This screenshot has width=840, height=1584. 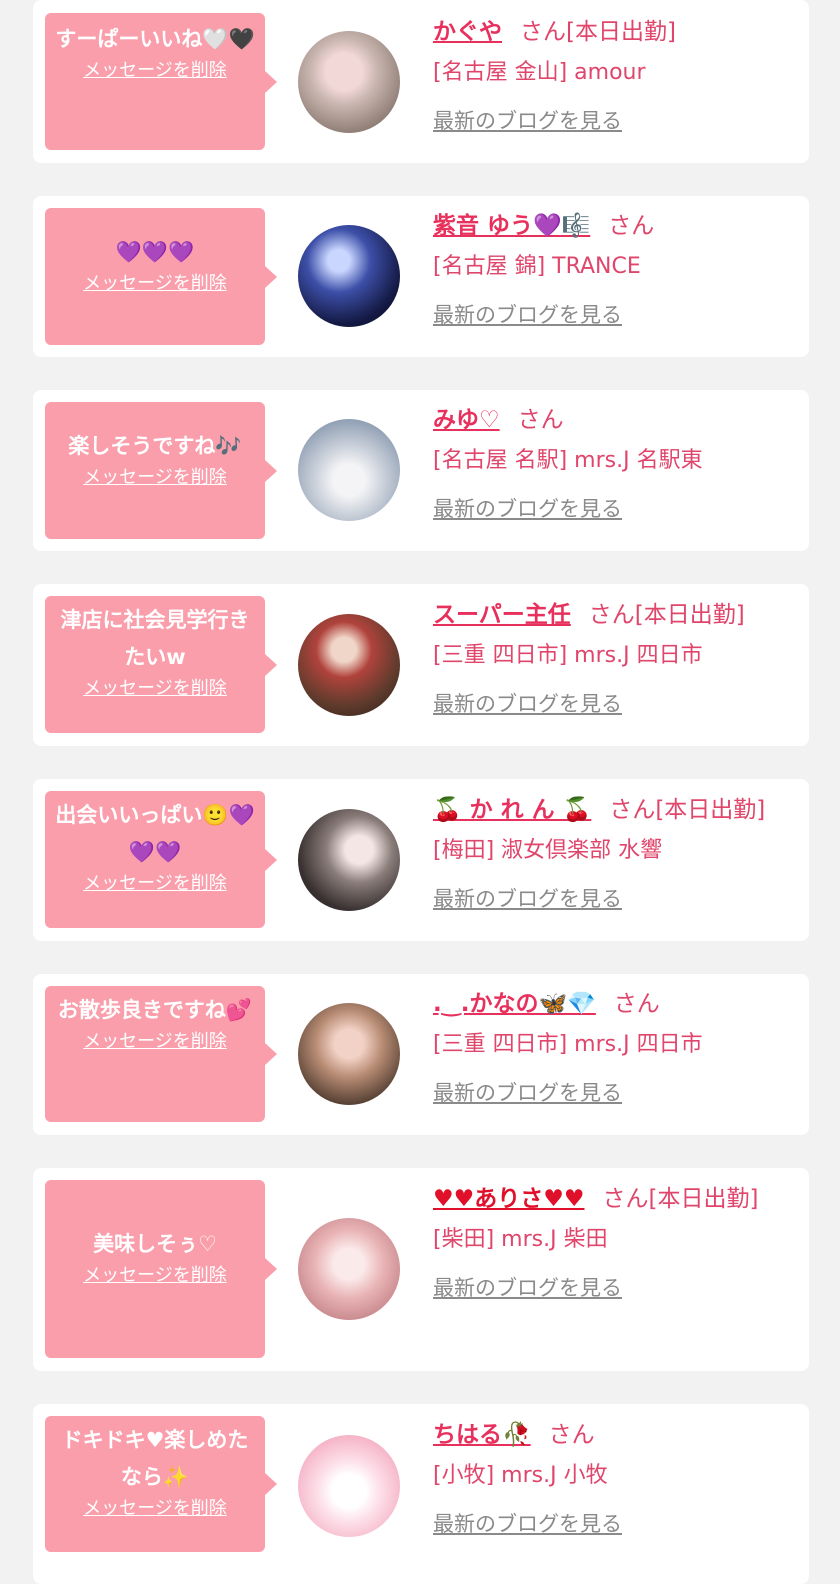 What do you see at coordinates (467, 32) in the screenshot?
I see `cast-name-link: かぐや` at bounding box center [467, 32].